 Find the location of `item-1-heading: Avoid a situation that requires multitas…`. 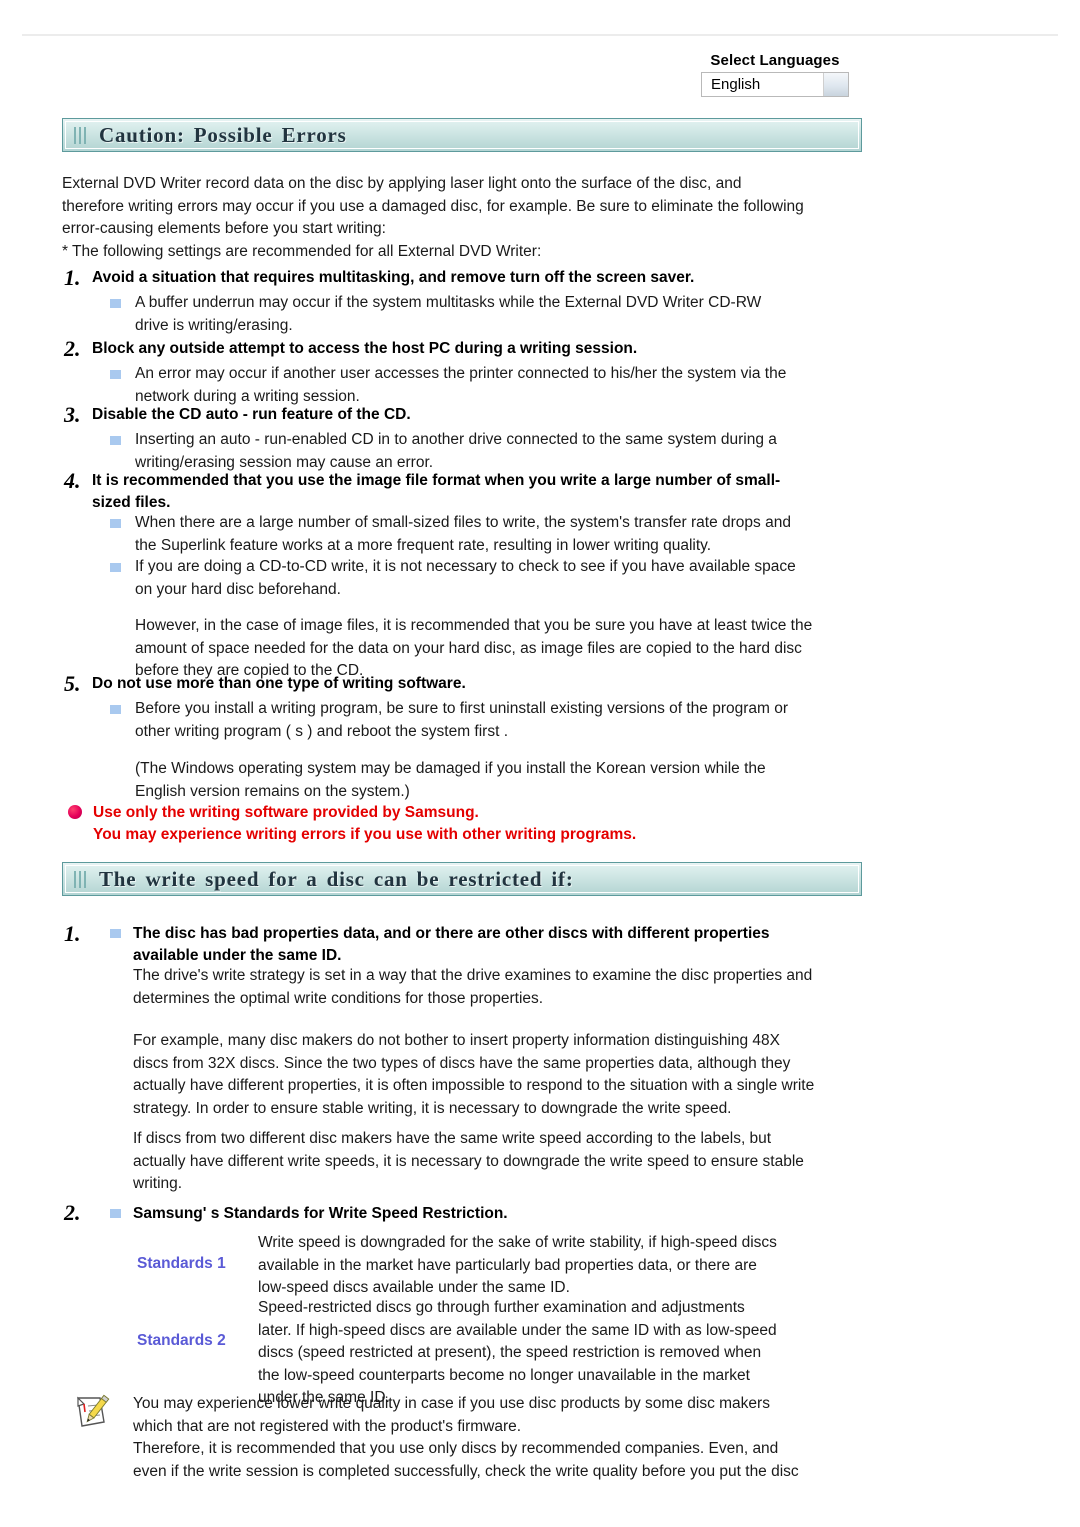

item-1-heading: Avoid a situation that requires multitas… is located at coordinates (393, 277).